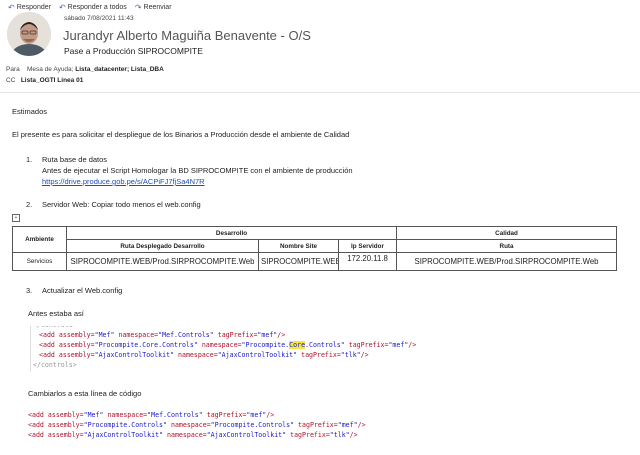 This screenshot has height=455, width=640. Describe the element at coordinates (162, 261) in the screenshot. I see `cell-ruta-desarrollo: SIPROCOMPITE.WEB/Prod.SIRPROCOMPITE.Web` at that location.